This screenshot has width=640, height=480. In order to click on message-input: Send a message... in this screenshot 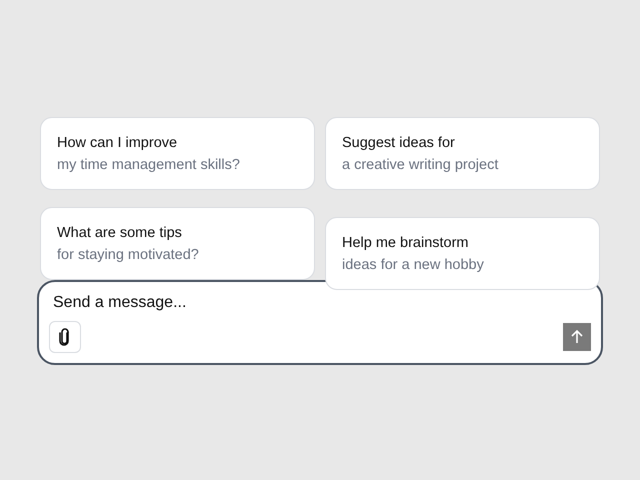, I will do `click(322, 303)`.